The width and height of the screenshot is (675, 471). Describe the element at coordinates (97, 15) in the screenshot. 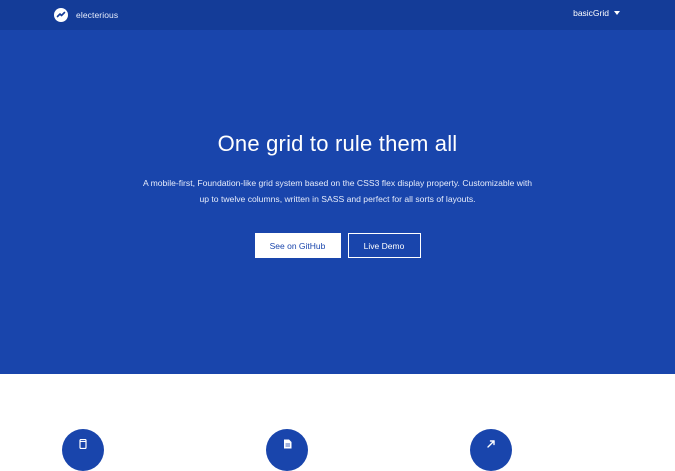

I see `brand-name: electerious` at that location.